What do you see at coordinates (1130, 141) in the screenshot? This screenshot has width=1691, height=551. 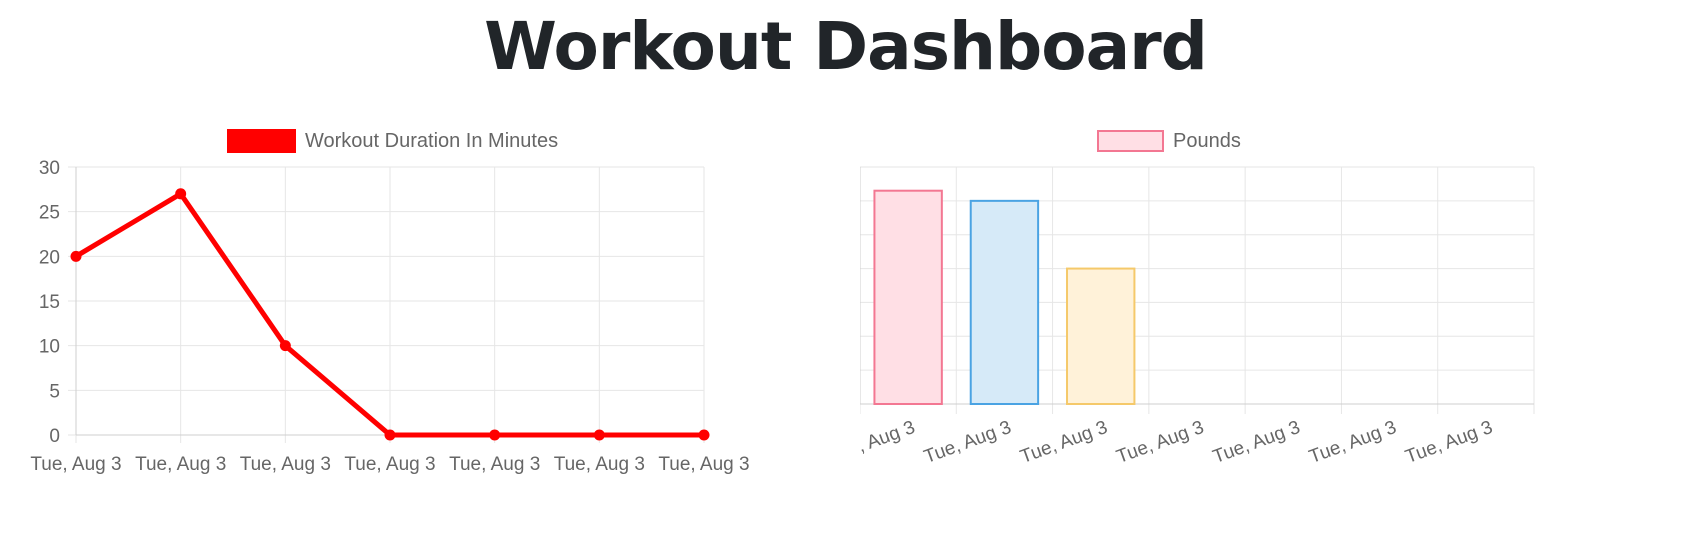 I see `legend-swatch-pounds` at bounding box center [1130, 141].